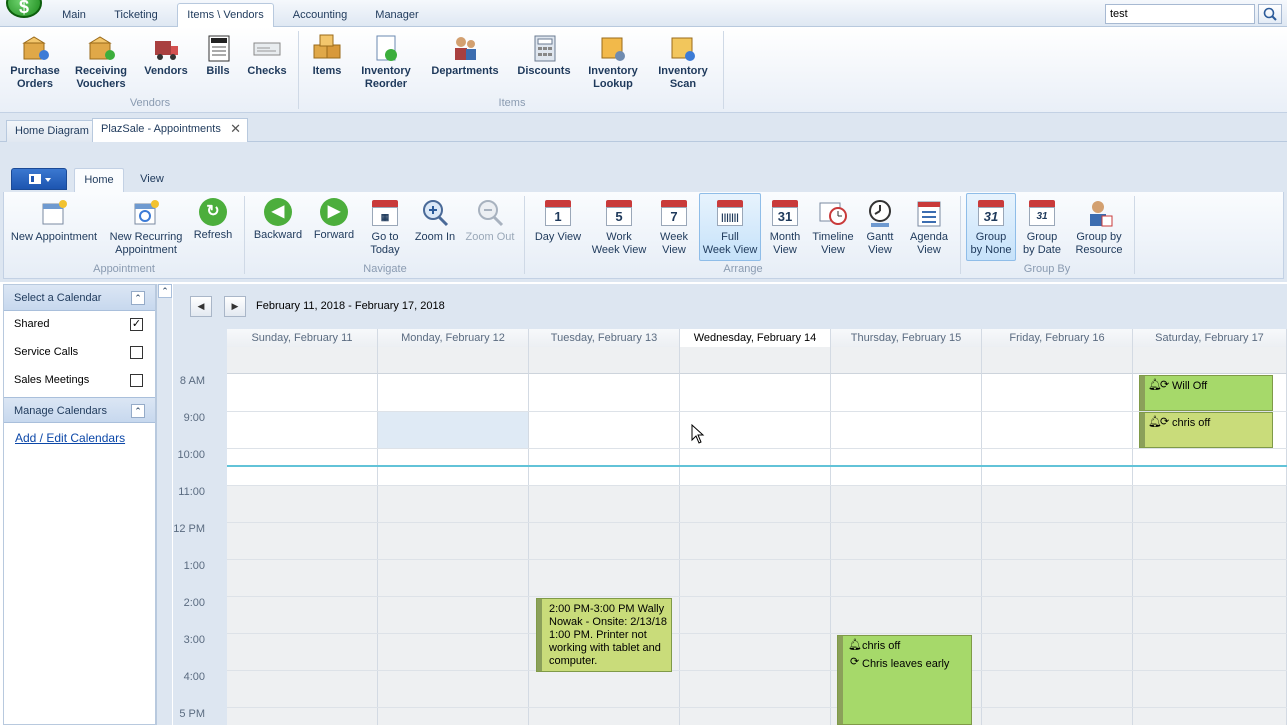 The image size is (1287, 725). What do you see at coordinates (1180, 14) in the screenshot?
I see `search-input: test` at bounding box center [1180, 14].